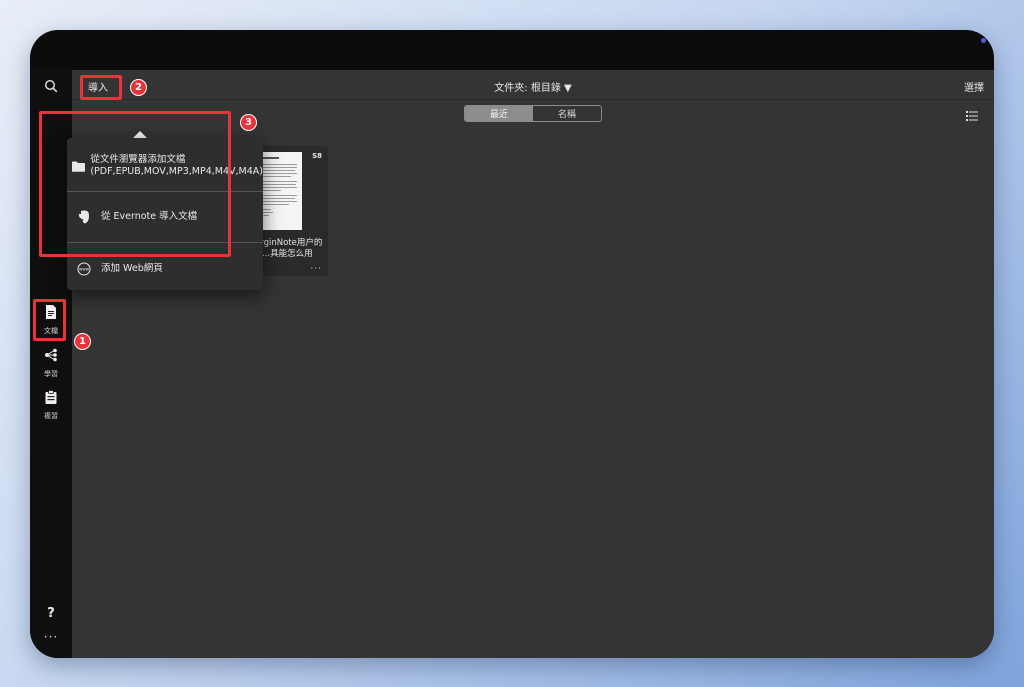 The height and width of the screenshot is (687, 1024). Describe the element at coordinates (51, 416) in the screenshot. I see `sidebar-item-label: 複習` at that location.